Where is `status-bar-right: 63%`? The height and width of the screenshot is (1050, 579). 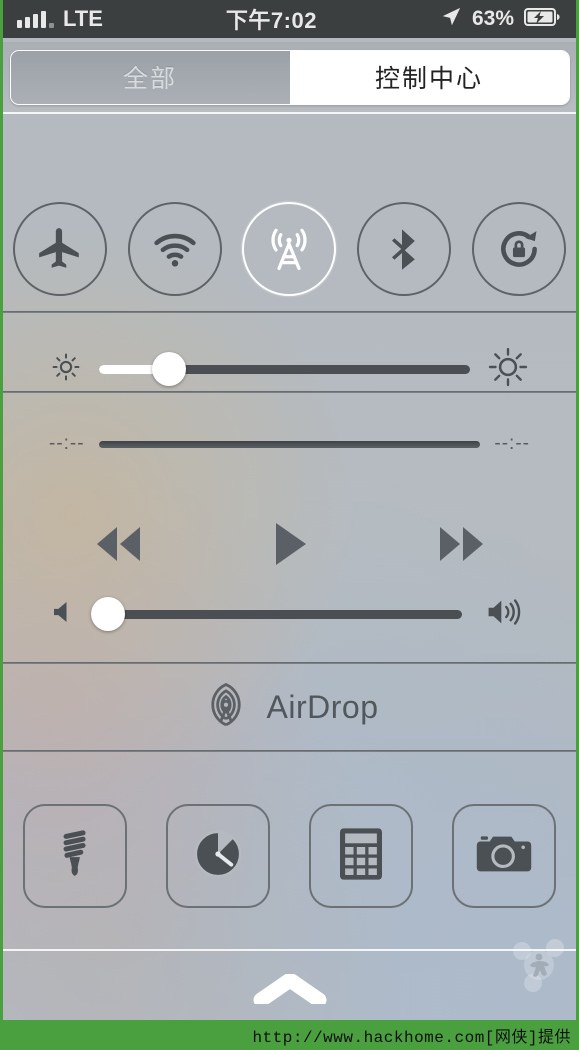 status-bar-right: 63% is located at coordinates (501, 19).